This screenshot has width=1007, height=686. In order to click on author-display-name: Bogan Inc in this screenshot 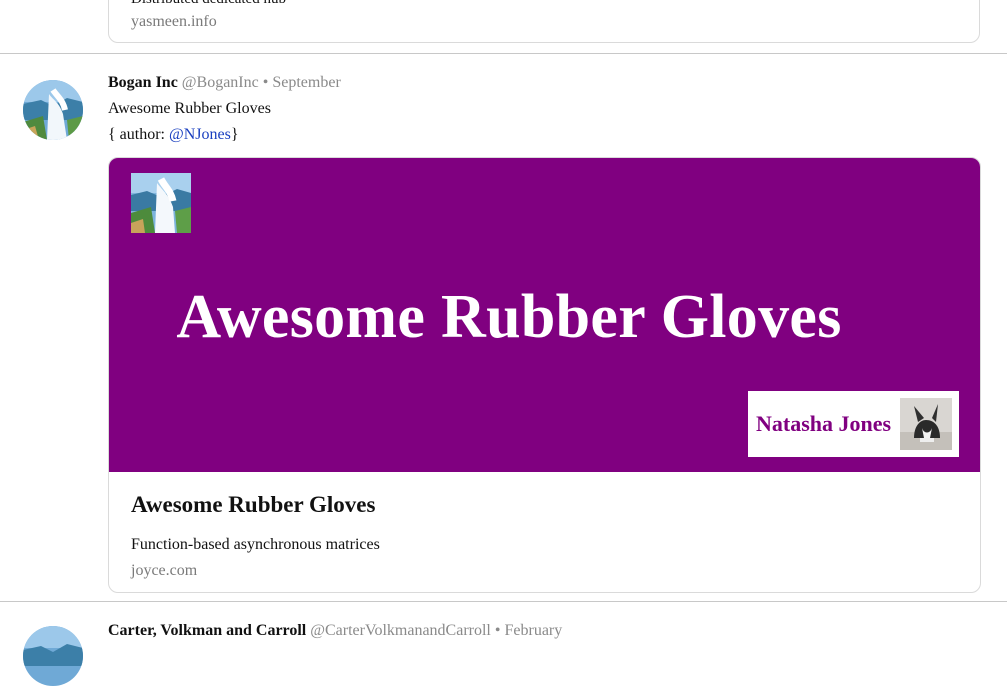, I will do `click(143, 82)`.